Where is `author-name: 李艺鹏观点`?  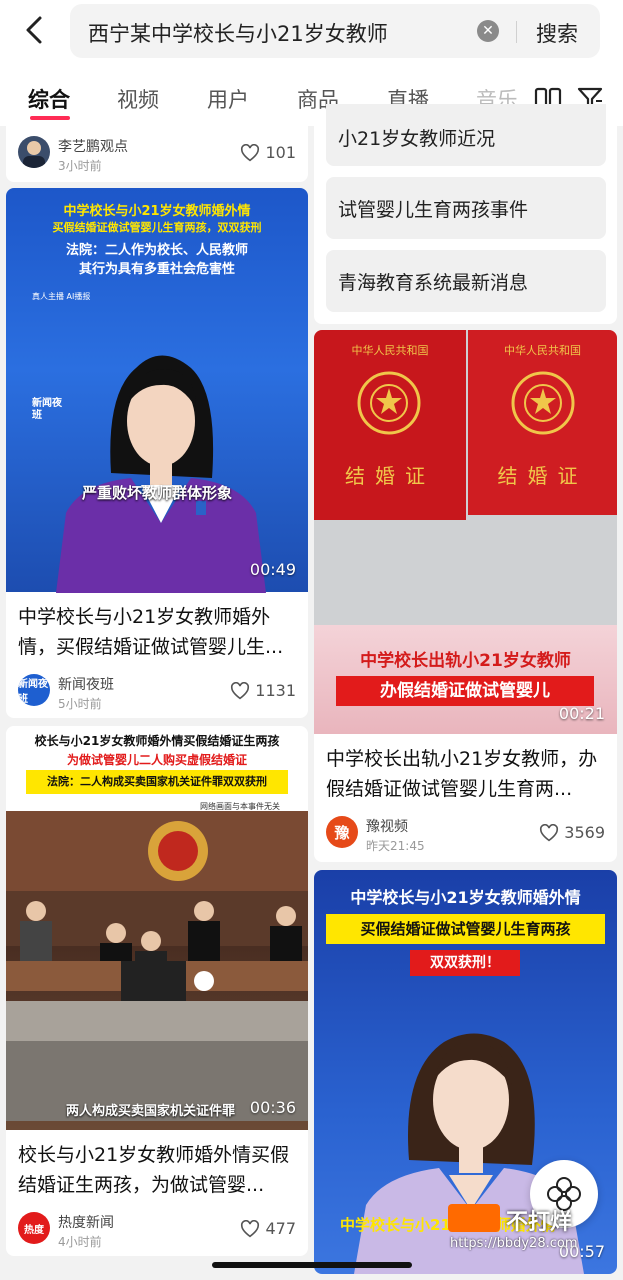 author-name: 李艺鹏观点 is located at coordinates (93, 146).